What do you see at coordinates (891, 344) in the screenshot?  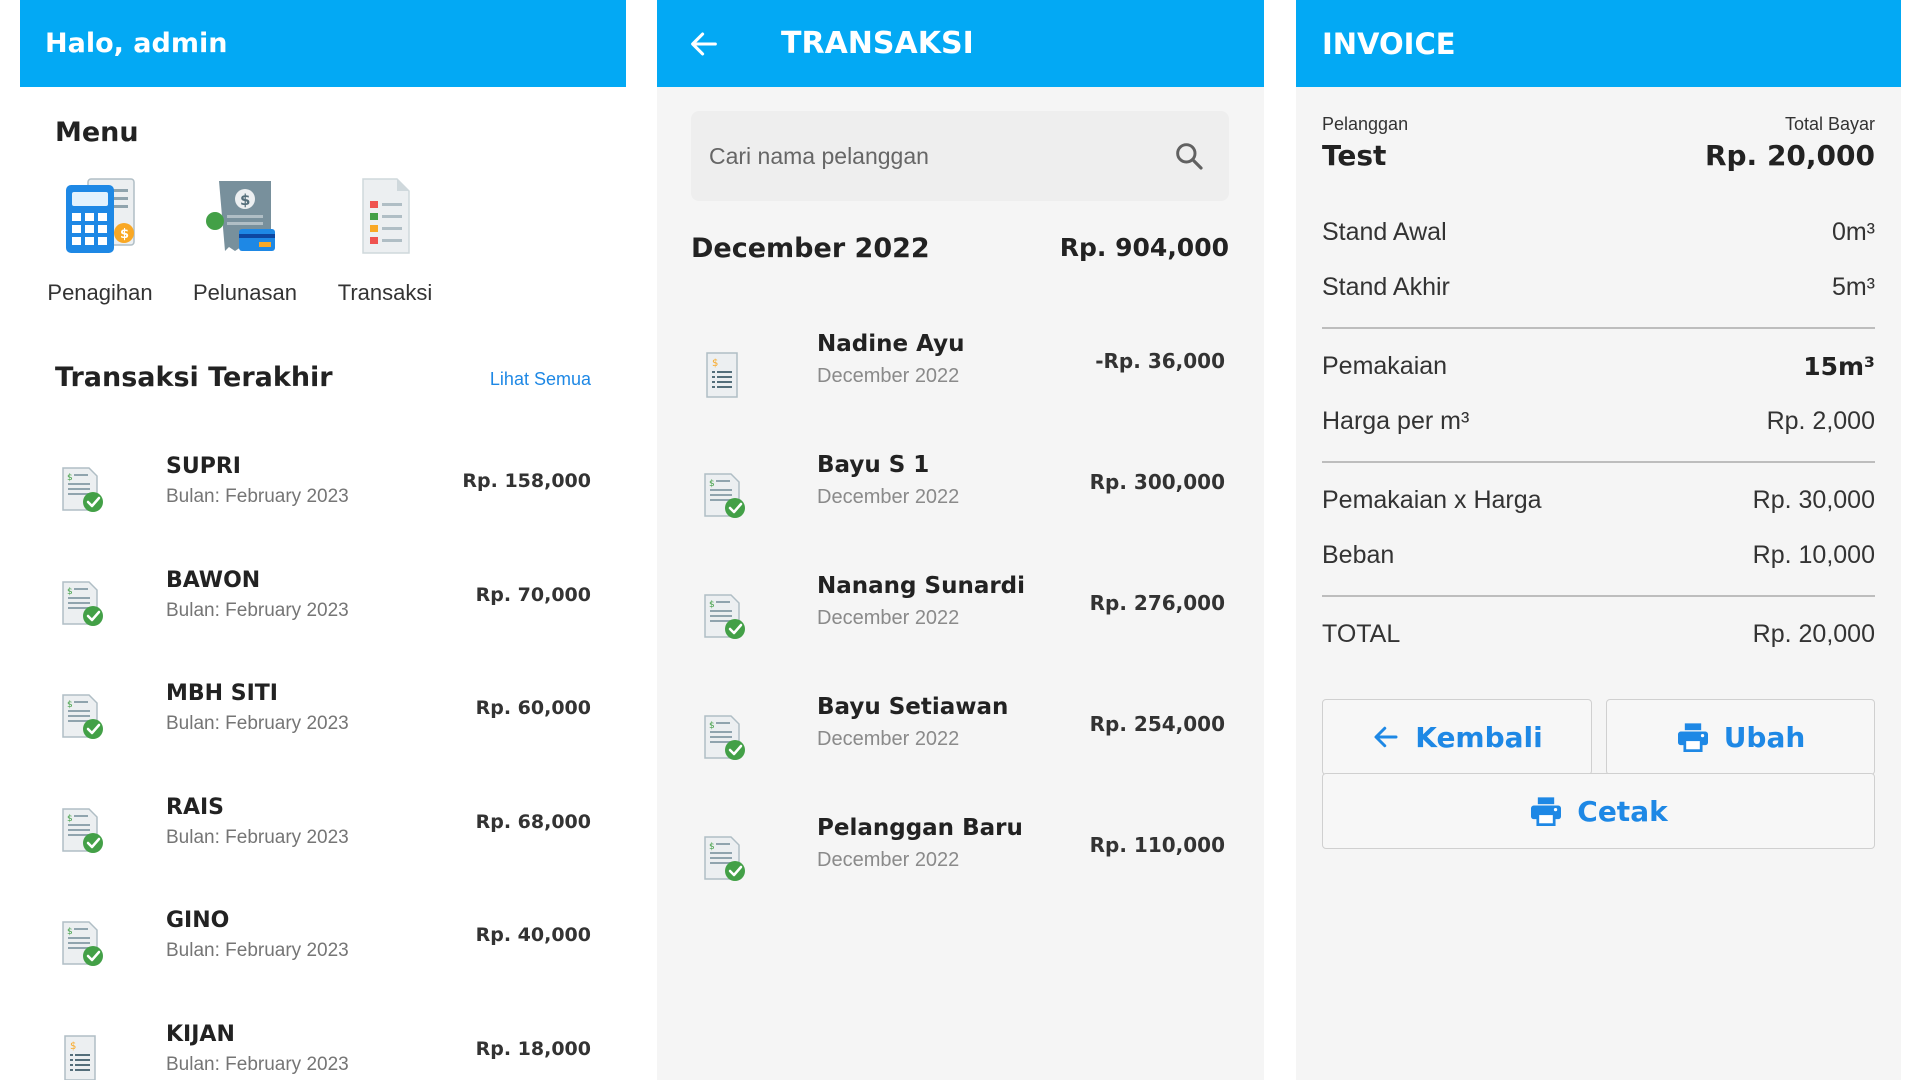 I see `customer-name: Nadine Ayu` at bounding box center [891, 344].